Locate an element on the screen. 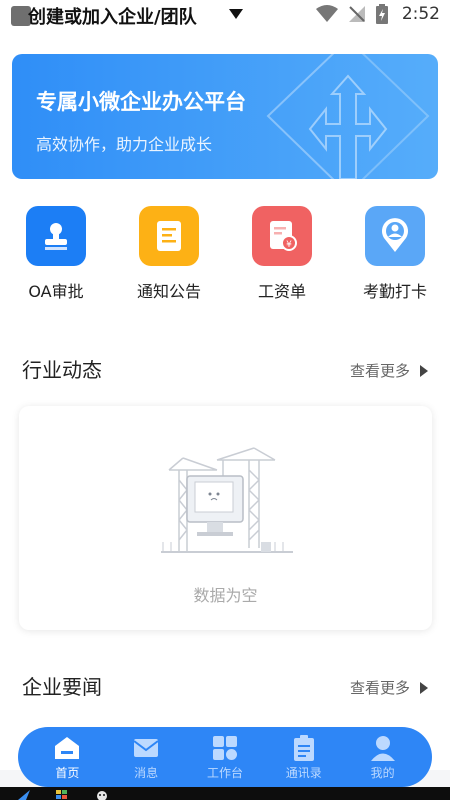 The height and width of the screenshot is (800, 450). arrow-icon is located at coordinates (24, 795).